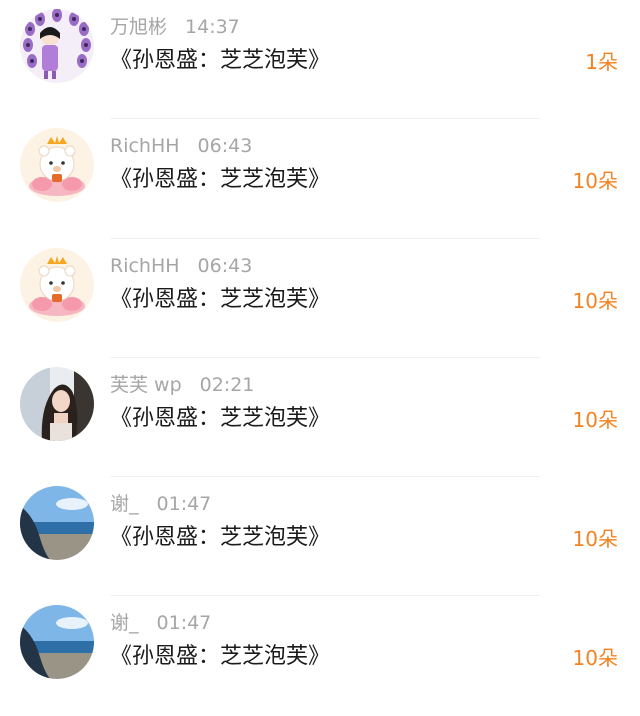  I want to click on username: 芙芙 wp, so click(146, 385).